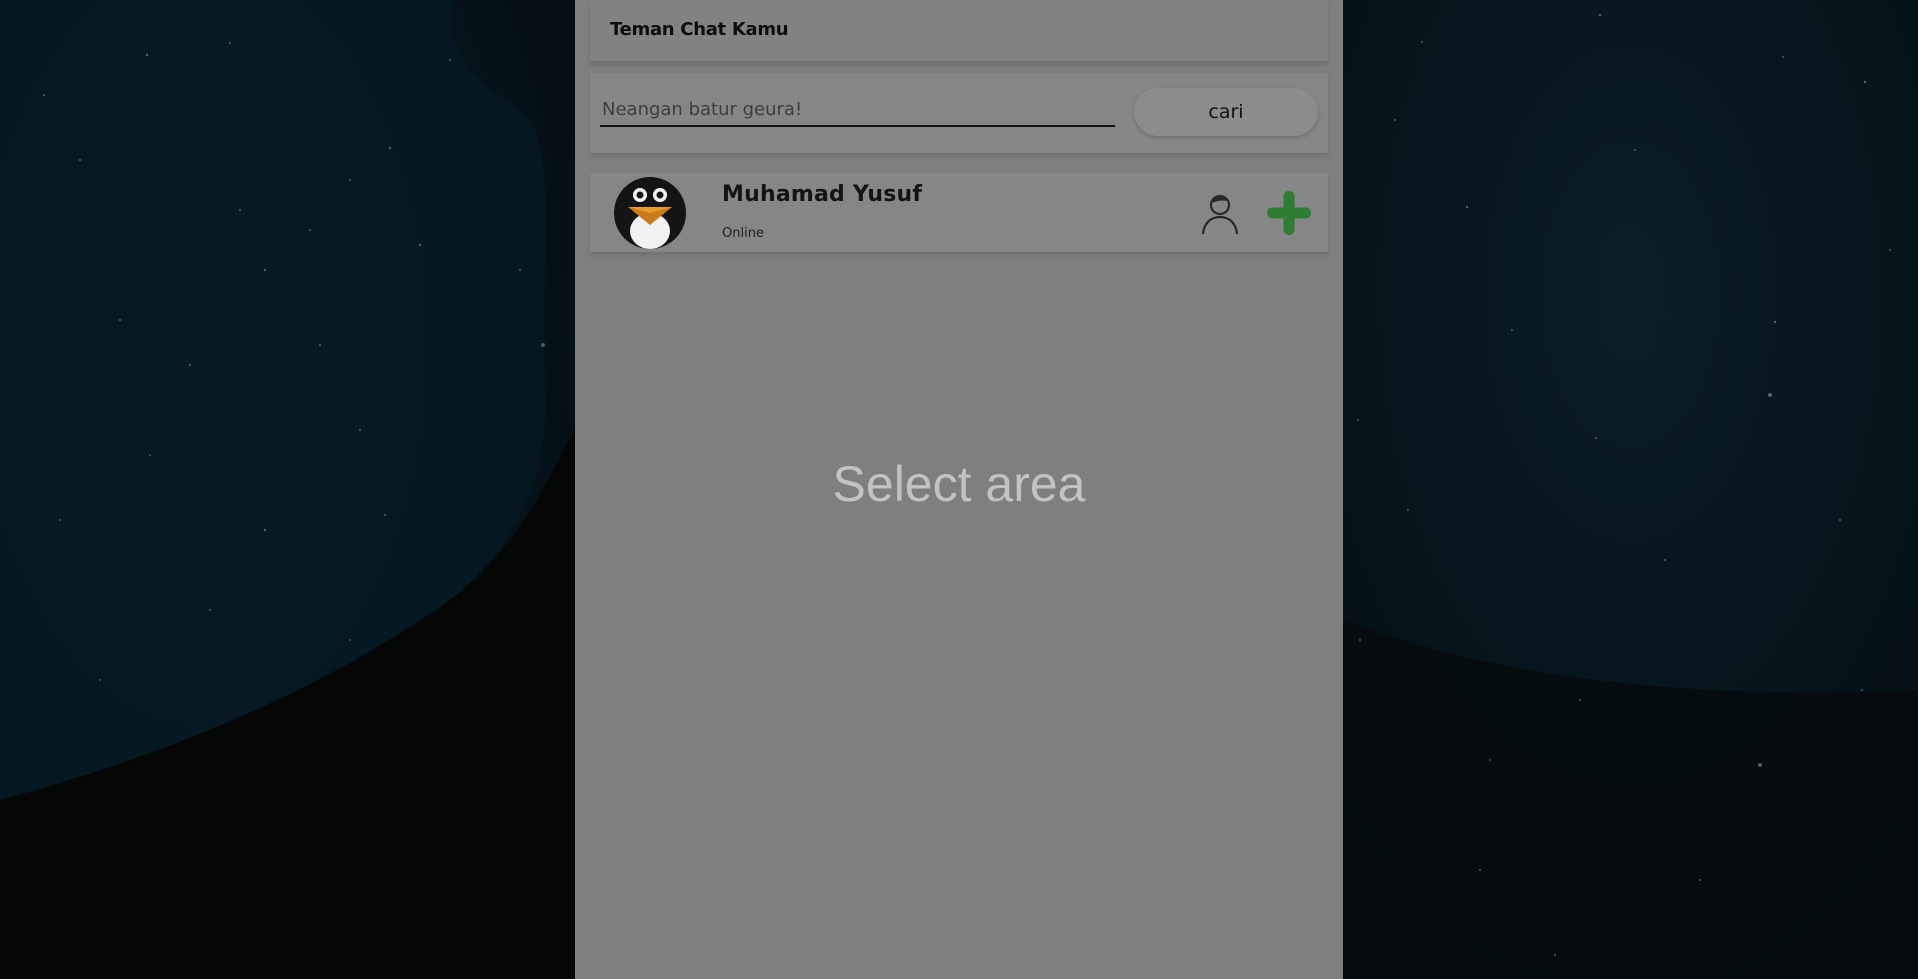 The width and height of the screenshot is (1918, 979). What do you see at coordinates (699, 29) in the screenshot?
I see `page-title: Teman Chat Kamu` at bounding box center [699, 29].